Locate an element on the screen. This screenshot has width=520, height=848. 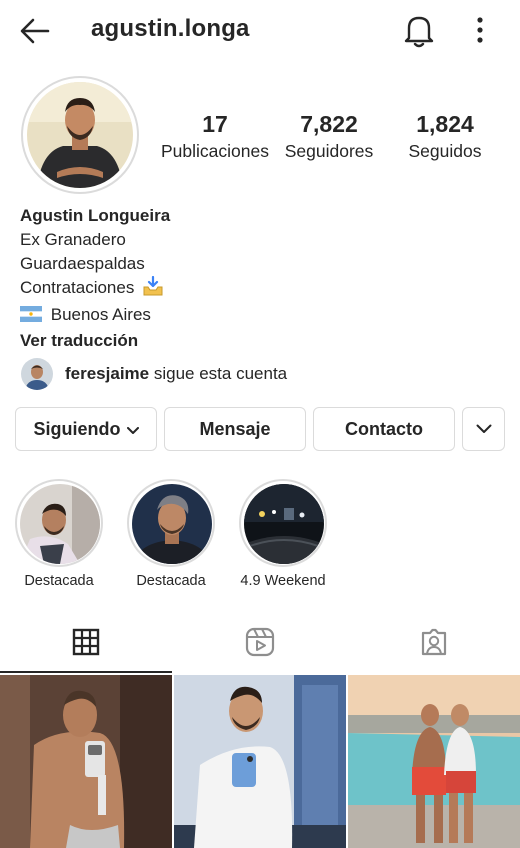
highlight-label: 4.9 Weekend is located at coordinates (283, 581).